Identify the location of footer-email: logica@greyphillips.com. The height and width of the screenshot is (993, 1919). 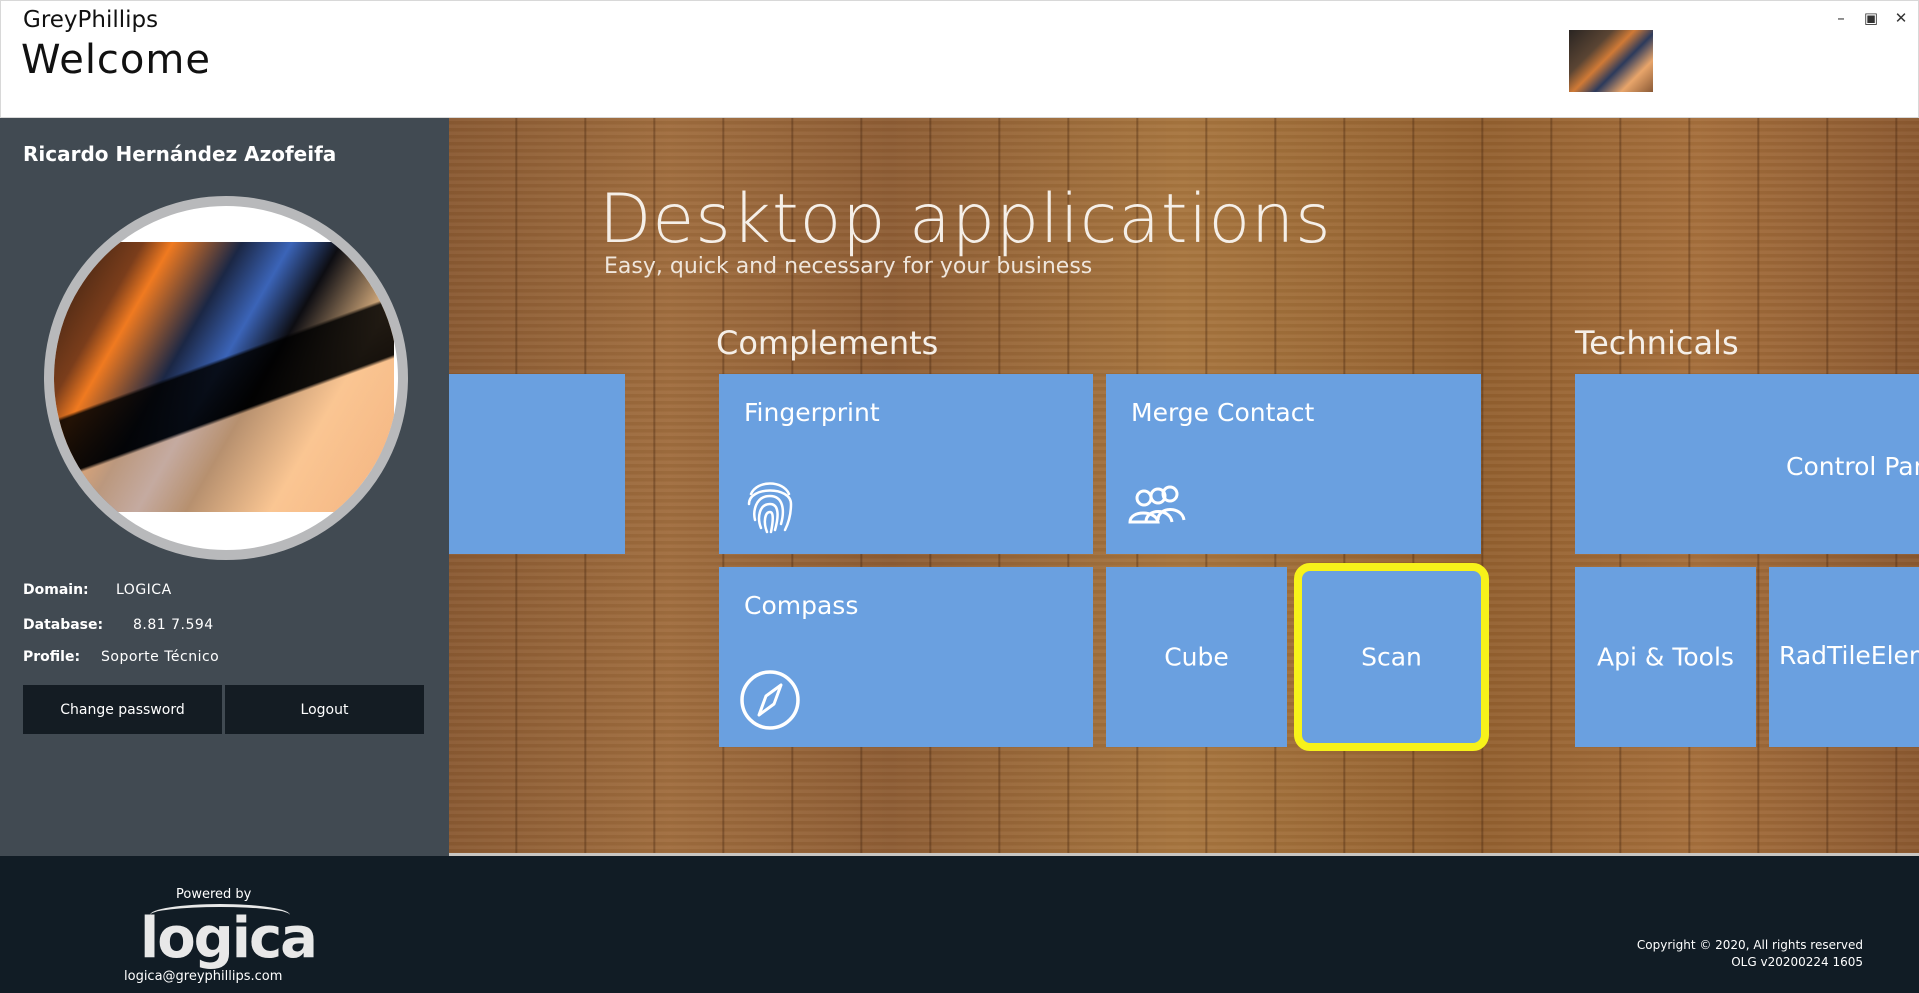
(203, 976).